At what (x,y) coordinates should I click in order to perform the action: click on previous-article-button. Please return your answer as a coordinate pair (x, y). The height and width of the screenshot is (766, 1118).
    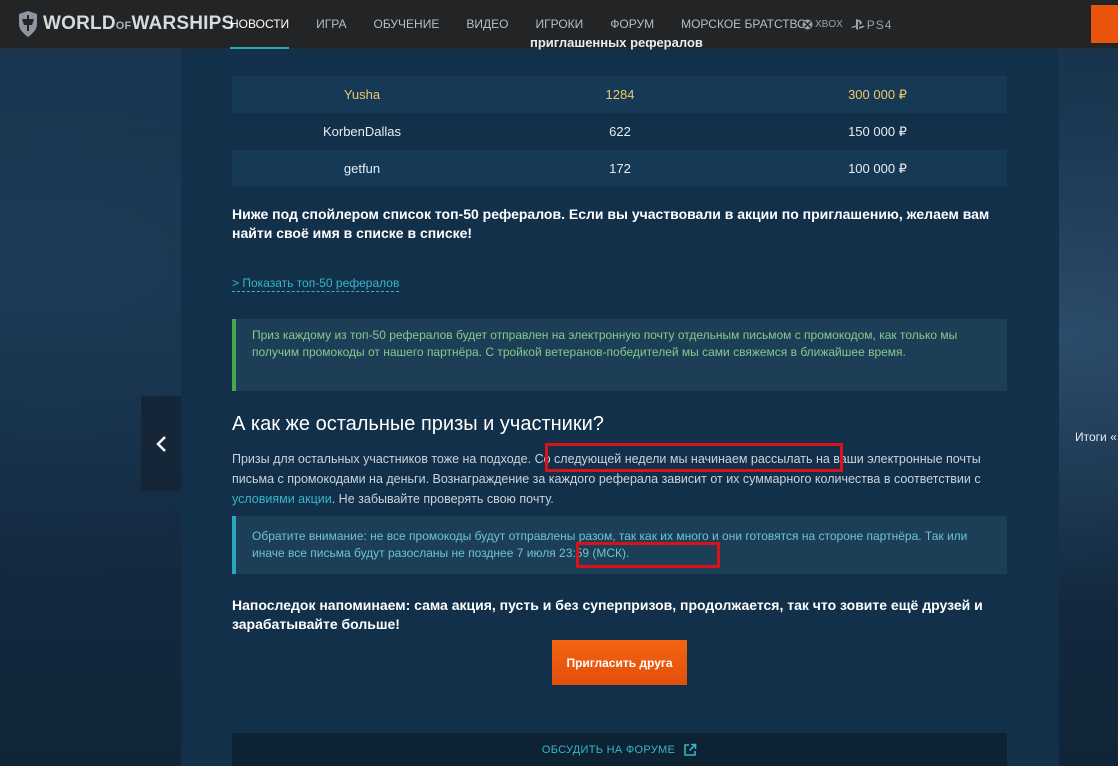
    Looking at the image, I should click on (161, 443).